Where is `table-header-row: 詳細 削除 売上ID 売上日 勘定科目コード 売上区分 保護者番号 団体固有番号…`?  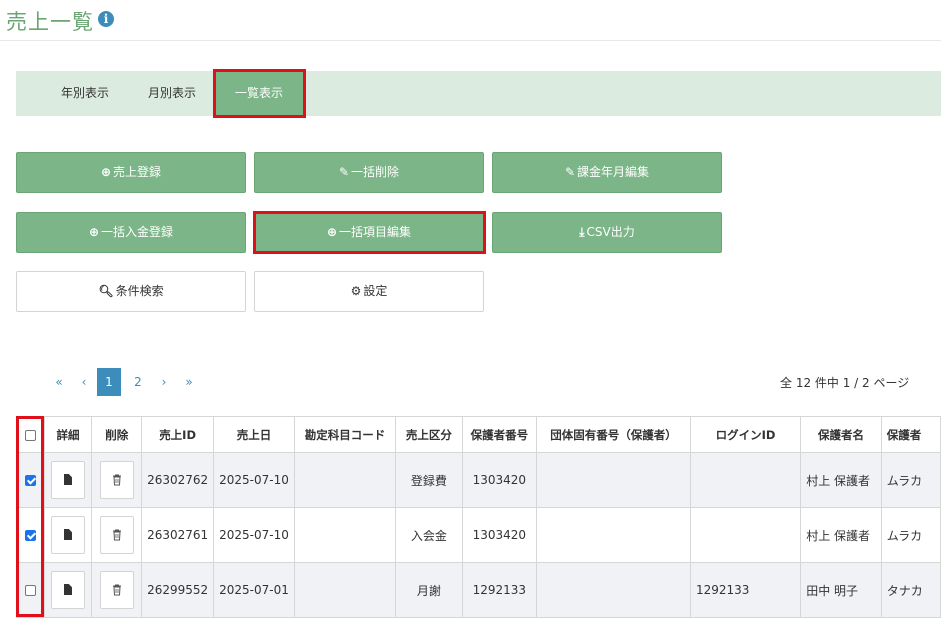
table-header-row: 詳細 削除 売上ID 売上日 勘定科目コード 売上区分 保護者番号 団体固有番号… is located at coordinates (478, 434).